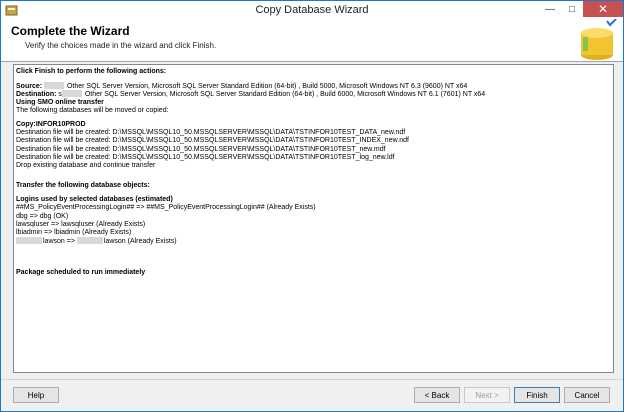 This screenshot has height=412, width=624. What do you see at coordinates (537, 395) in the screenshot?
I see `finish-button: Finish` at bounding box center [537, 395].